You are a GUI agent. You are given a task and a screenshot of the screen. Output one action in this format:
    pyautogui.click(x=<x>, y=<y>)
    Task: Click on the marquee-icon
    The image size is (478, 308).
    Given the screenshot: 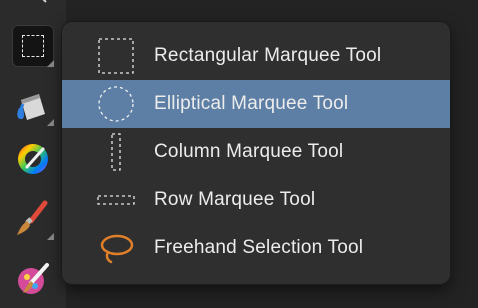 What is the action you would take?
    pyautogui.click(x=33, y=46)
    